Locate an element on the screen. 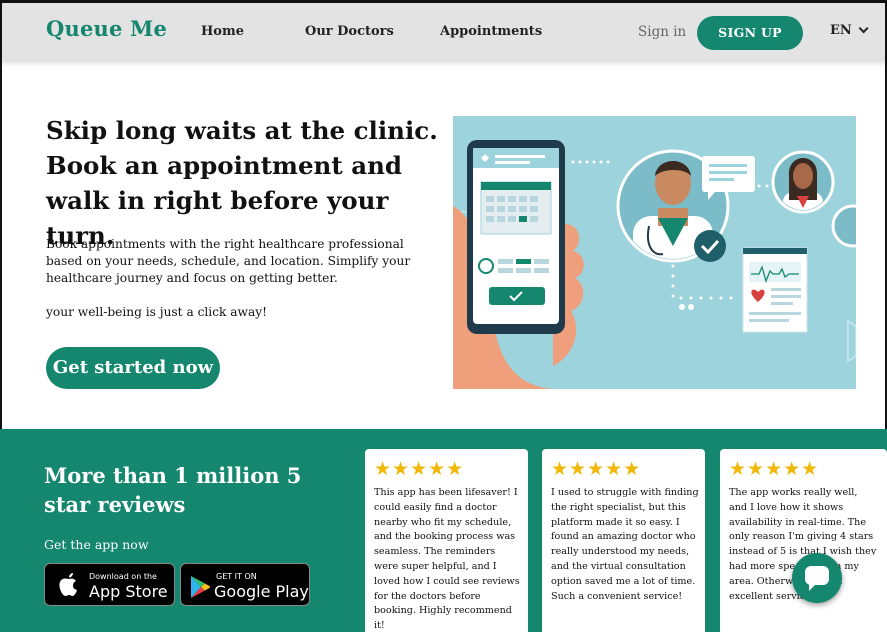  hero-tagline: your well-being is just a click away! is located at coordinates (157, 312).